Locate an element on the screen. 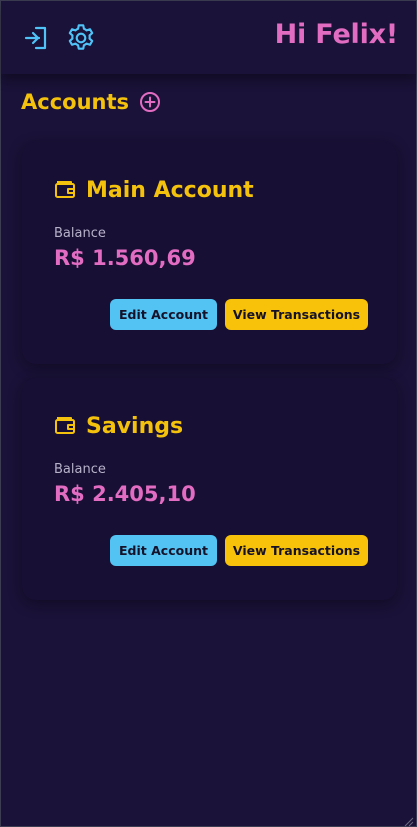 The width and height of the screenshot is (417, 827). logout-icon is located at coordinates (36, 38).